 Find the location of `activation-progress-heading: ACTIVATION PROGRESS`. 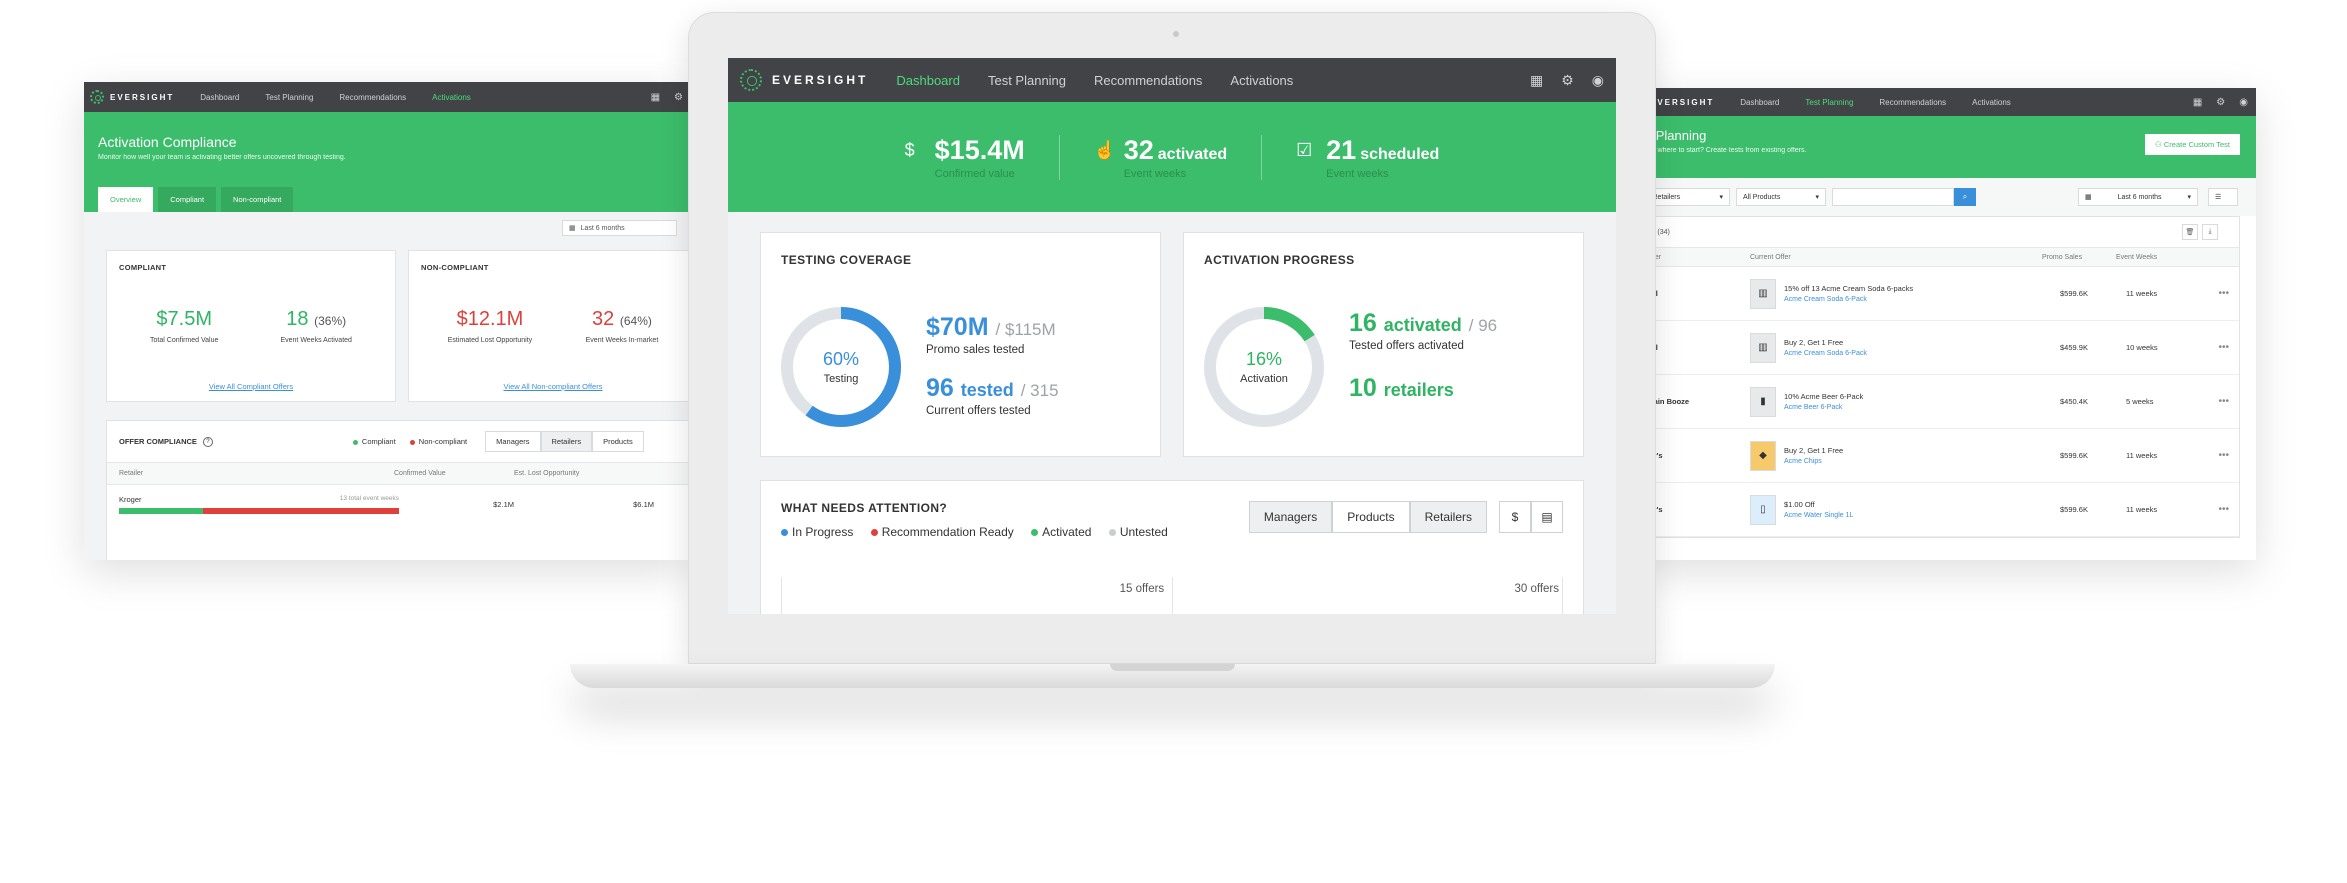

activation-progress-heading: ACTIVATION PROGRESS is located at coordinates (1279, 260).